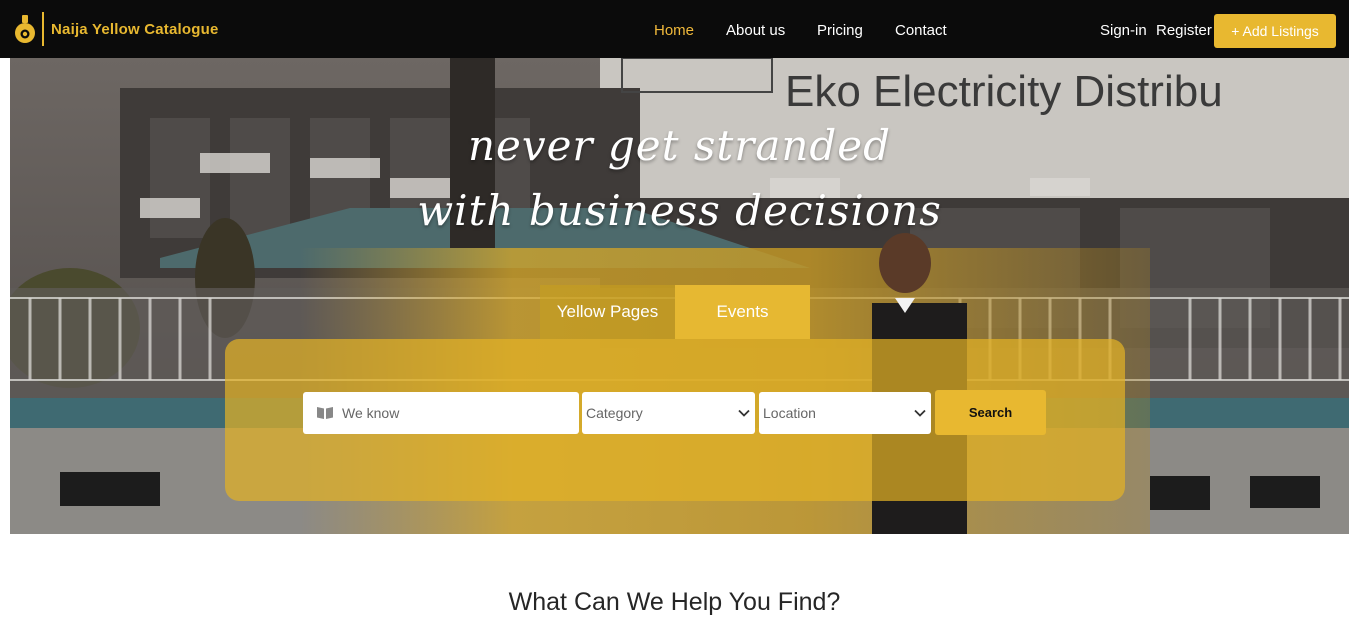 The image size is (1349, 630). I want to click on category-select: Category, so click(668, 413).